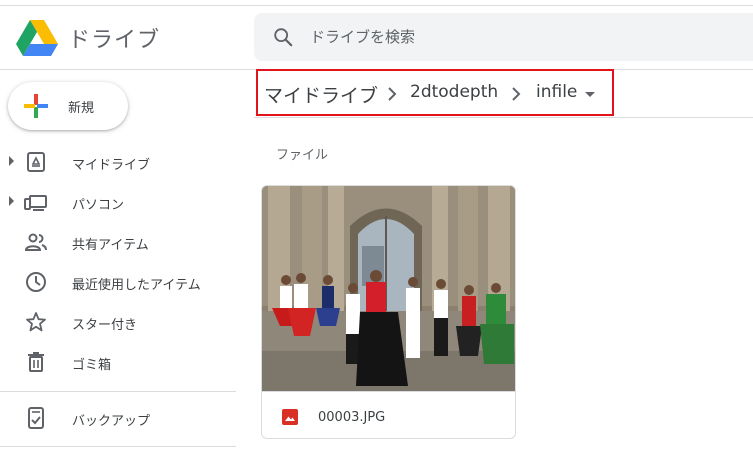  What do you see at coordinates (92, 365) in the screenshot?
I see `sidebar-item-label: ゴミ箱` at bounding box center [92, 365].